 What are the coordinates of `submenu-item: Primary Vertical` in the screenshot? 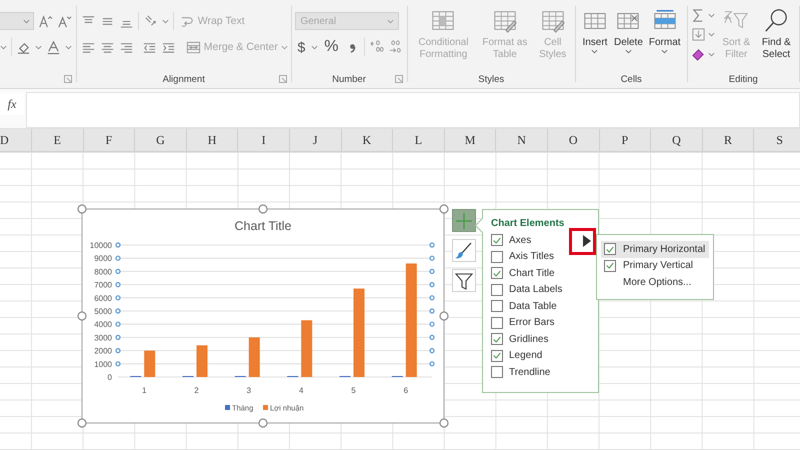 It's located at (655, 266).